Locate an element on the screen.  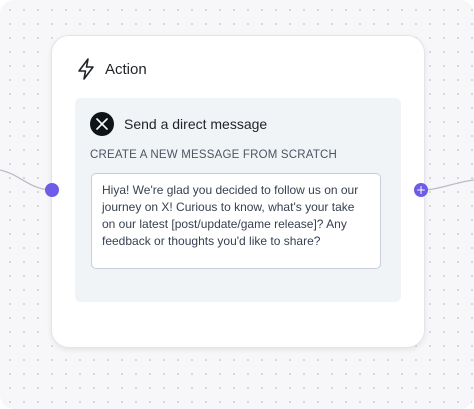
integration-header: Send a direct message is located at coordinates (178, 124).